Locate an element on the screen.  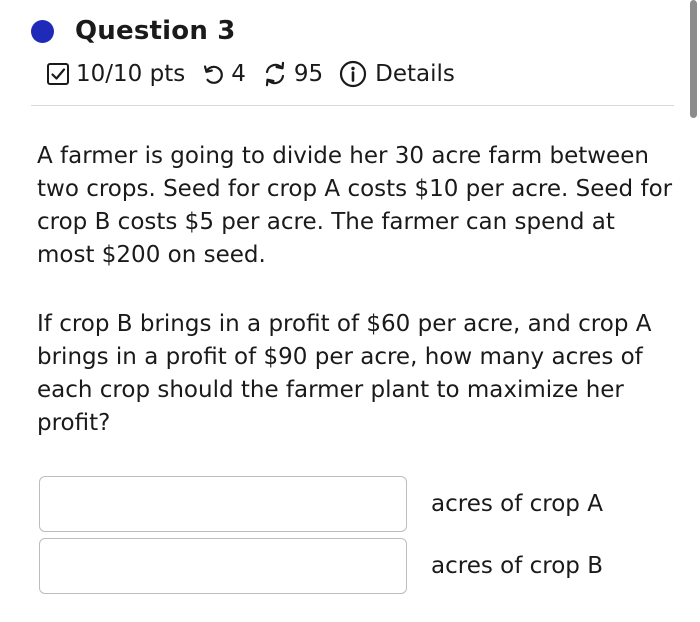
question-status-dot is located at coordinates (42, 31).